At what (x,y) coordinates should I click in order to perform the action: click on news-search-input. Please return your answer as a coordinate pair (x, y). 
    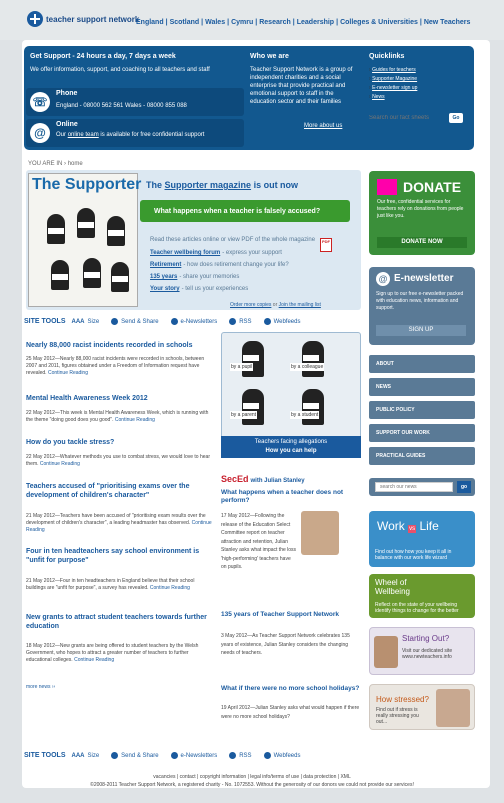
    Looking at the image, I should click on (414, 487).